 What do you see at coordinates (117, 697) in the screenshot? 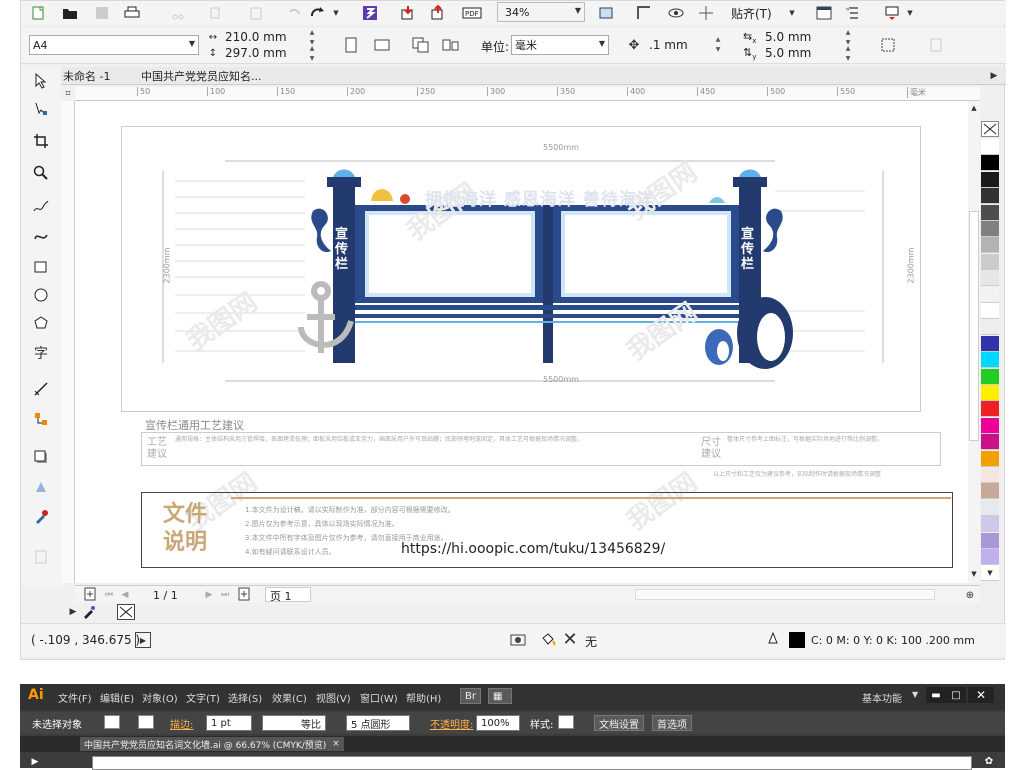
I see `ai-menu-edit: 编辑(E)` at bounding box center [117, 697].